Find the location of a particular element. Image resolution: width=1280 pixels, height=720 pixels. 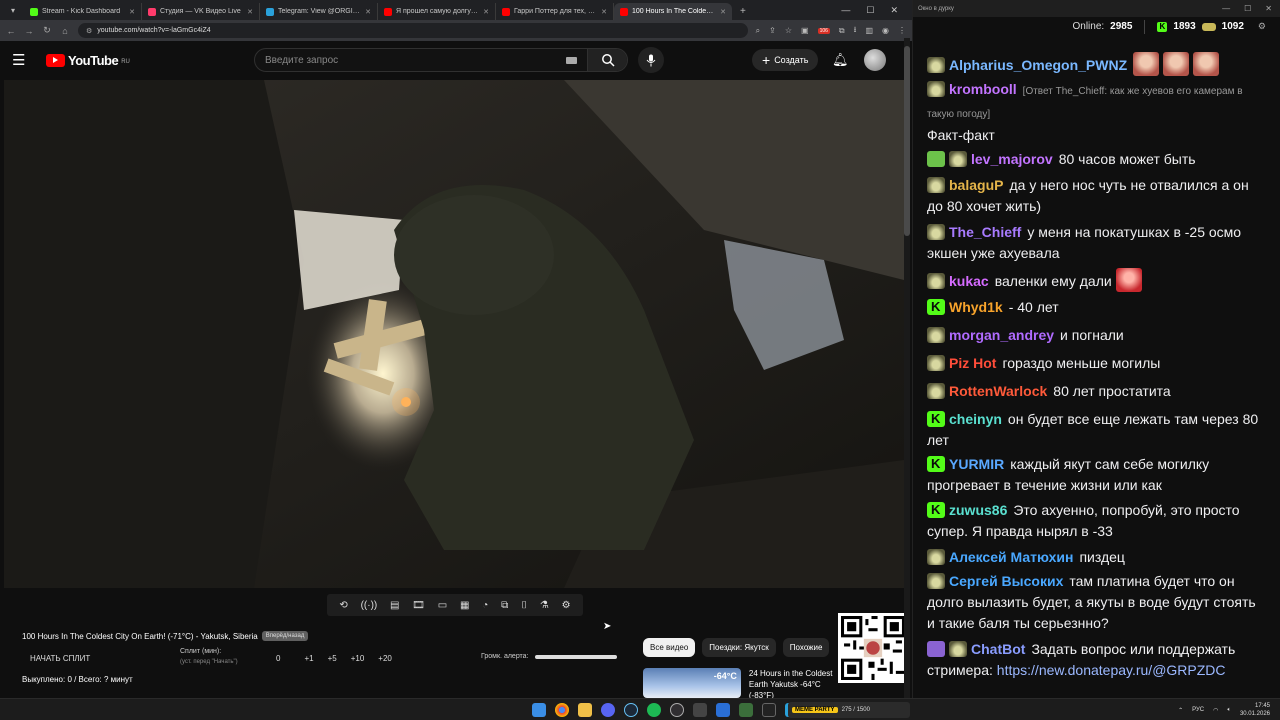

puzzle-icon: ⧉ is located at coordinates (842, 31).